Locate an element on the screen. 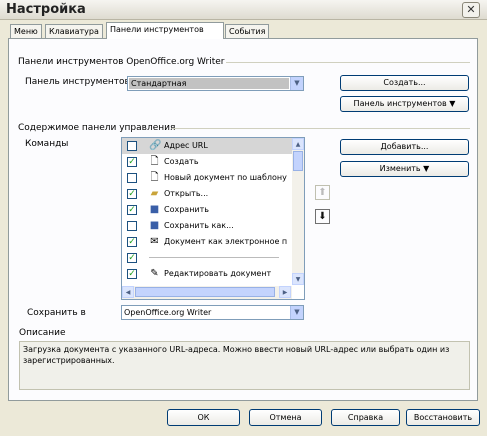 Image resolution: width=487 pixels, height=436 pixels. window-title: Настройка is located at coordinates (46, 9).